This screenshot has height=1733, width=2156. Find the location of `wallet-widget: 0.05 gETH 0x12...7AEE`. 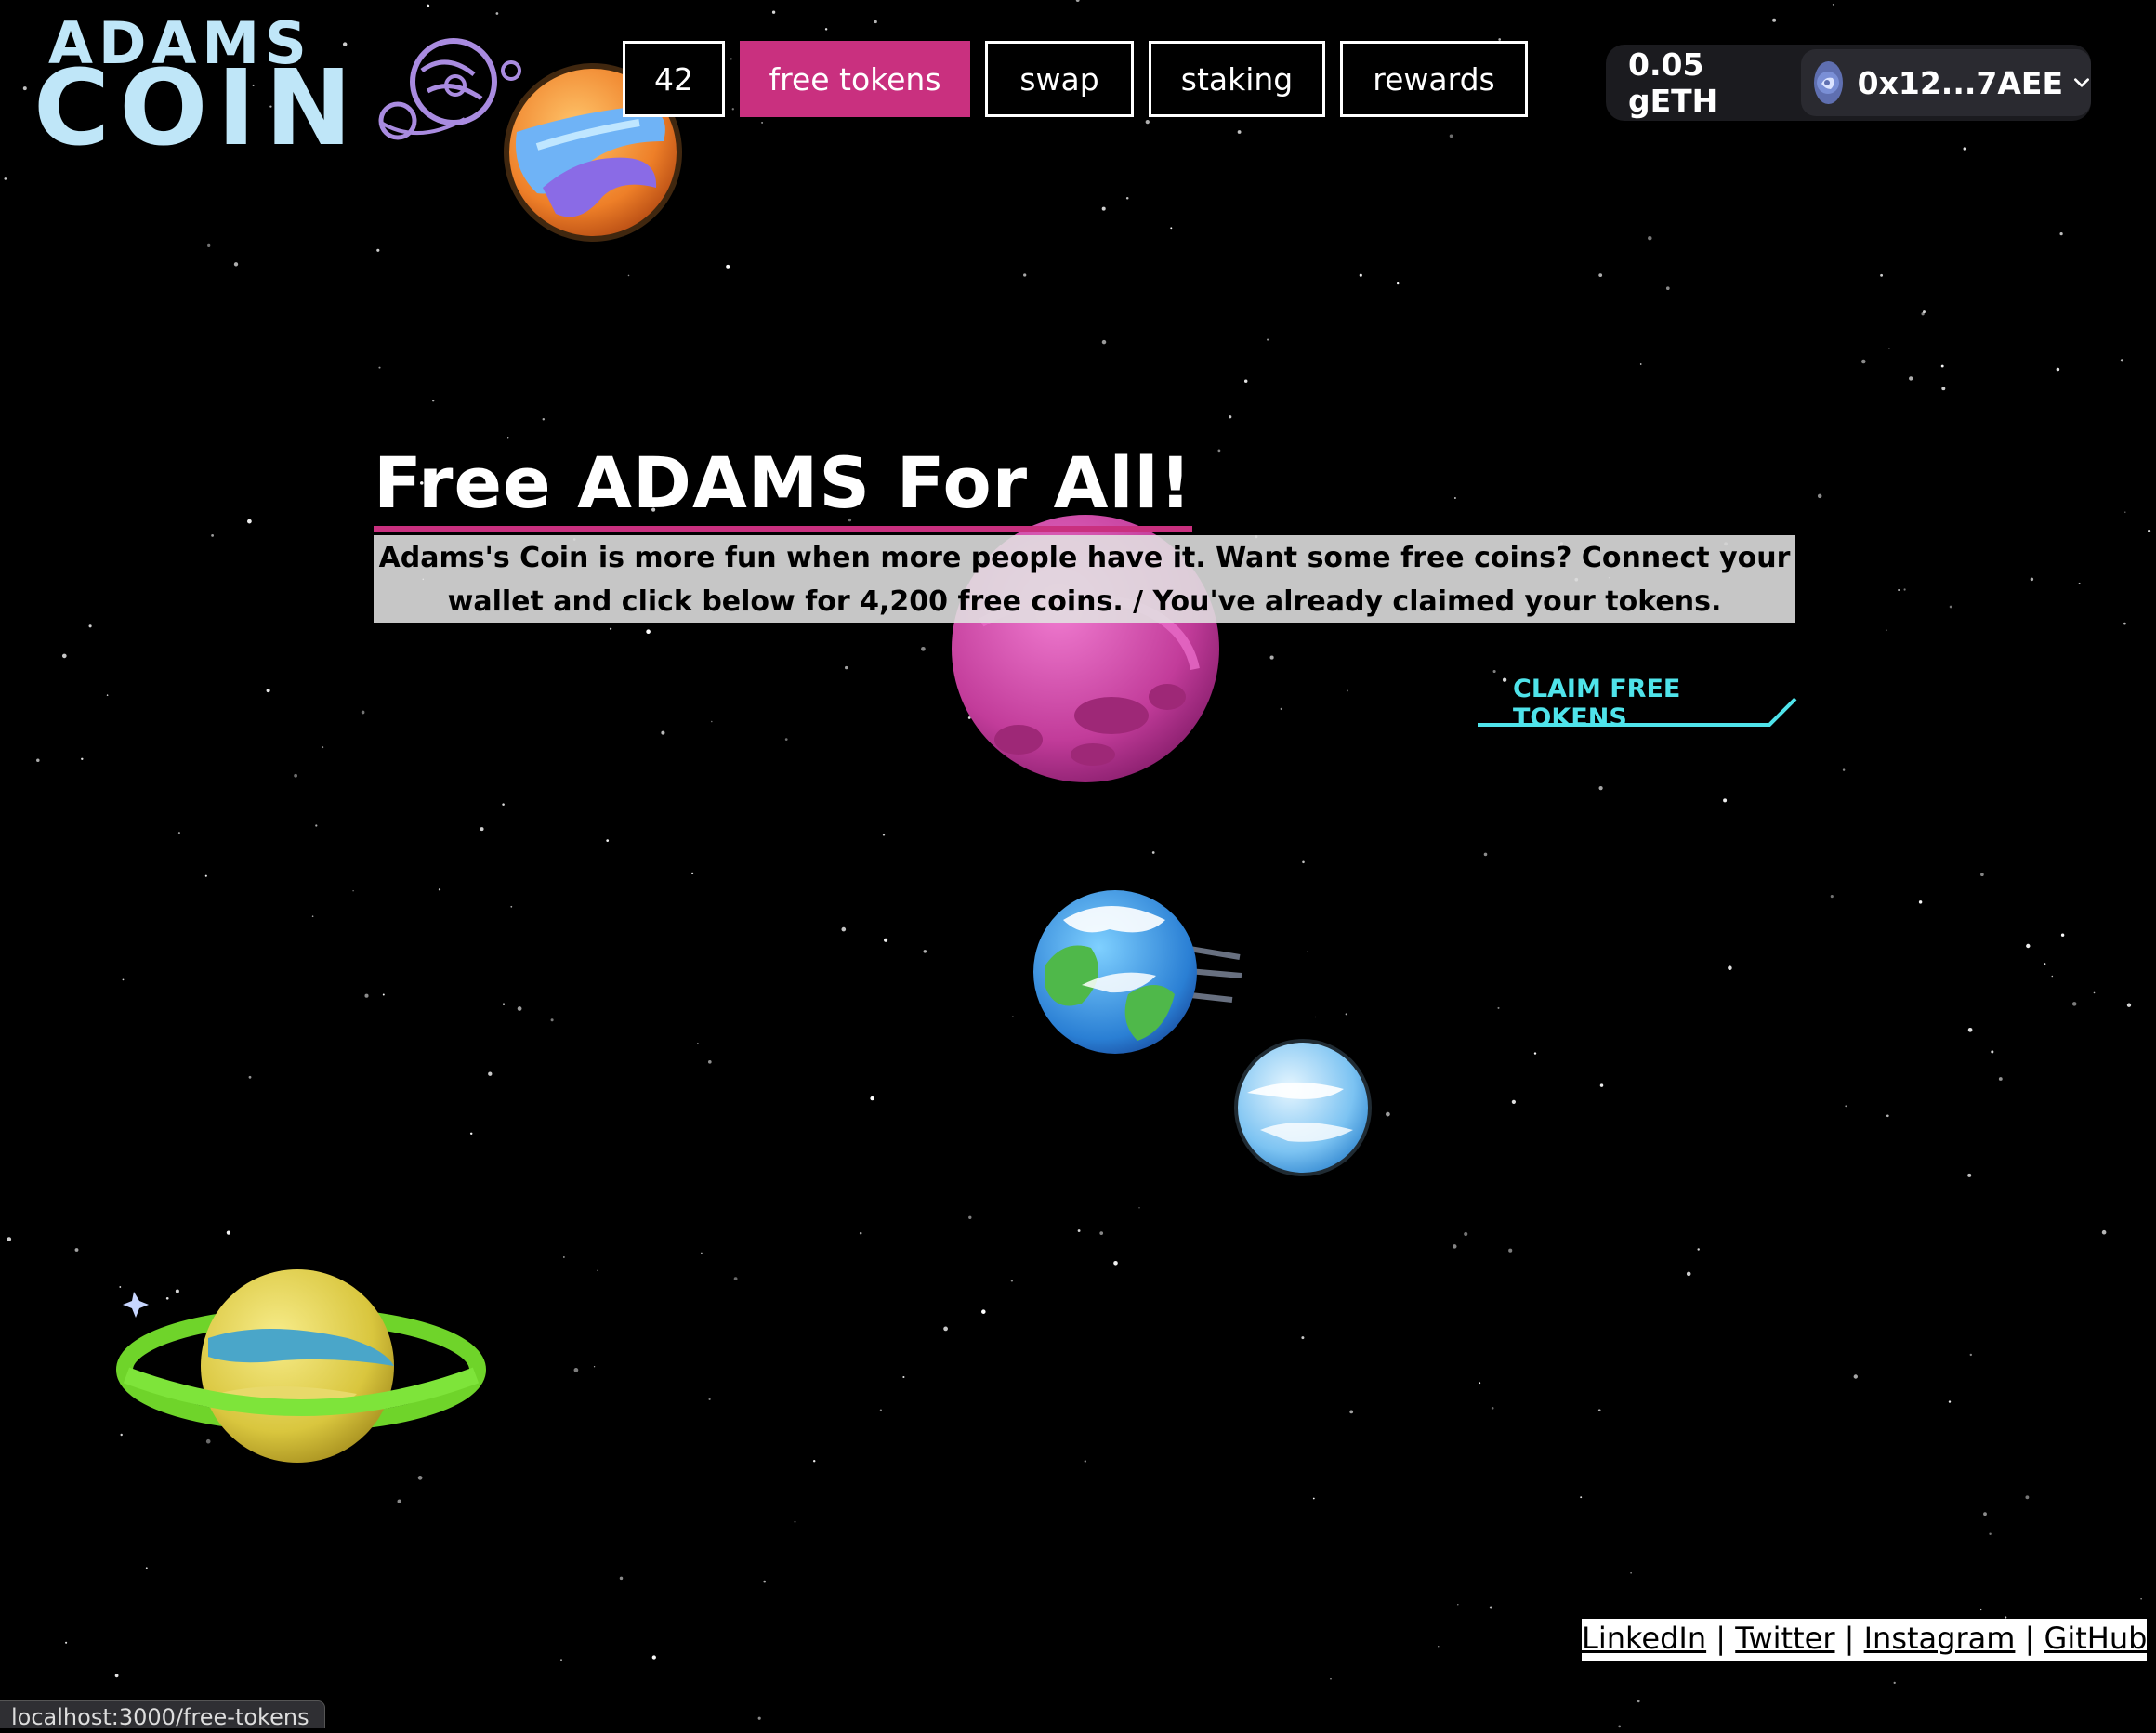

wallet-widget: 0.05 gETH 0x12...7AEE is located at coordinates (1849, 83).